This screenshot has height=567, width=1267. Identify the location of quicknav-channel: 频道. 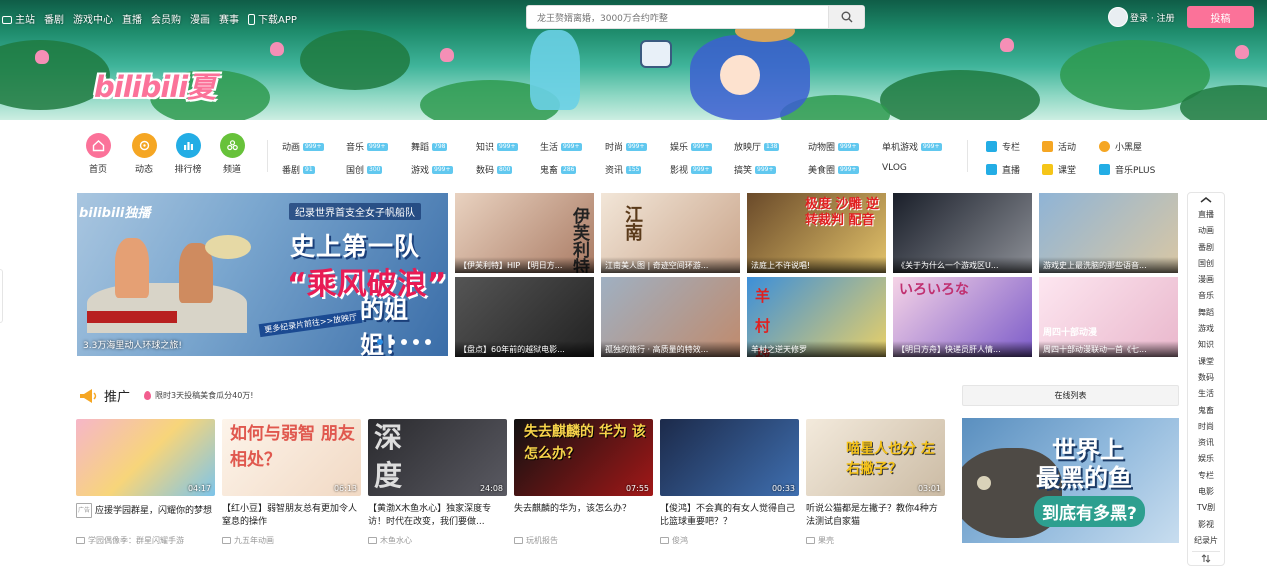
(232, 154).